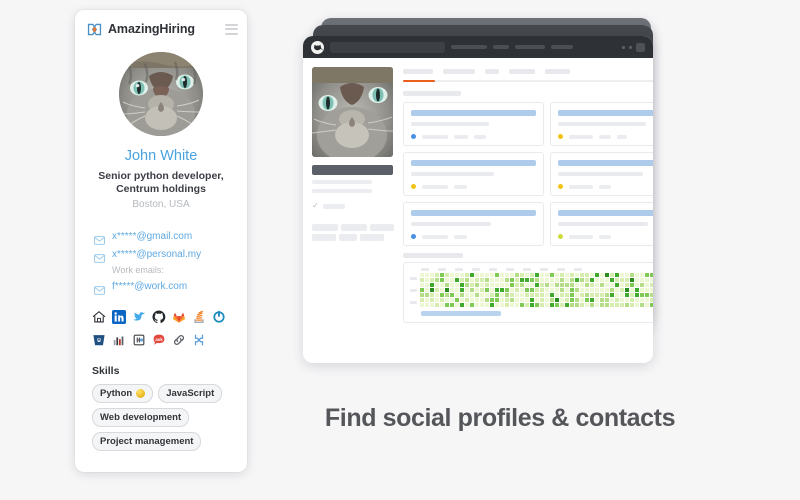 The image size is (800, 500). Describe the element at coordinates (179, 317) in the screenshot. I see `gitlab-icon` at that location.